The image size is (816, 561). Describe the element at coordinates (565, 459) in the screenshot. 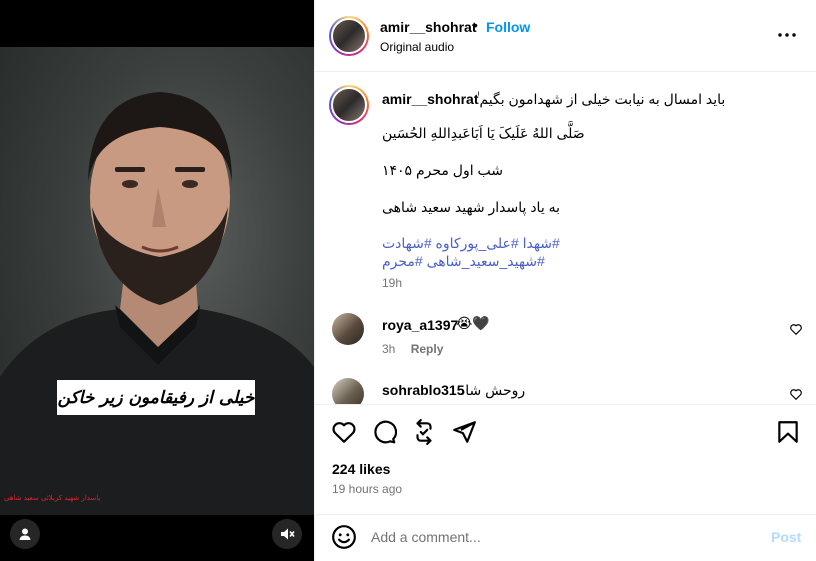

I see `post-actions: 224 likes 19 hours ago` at that location.